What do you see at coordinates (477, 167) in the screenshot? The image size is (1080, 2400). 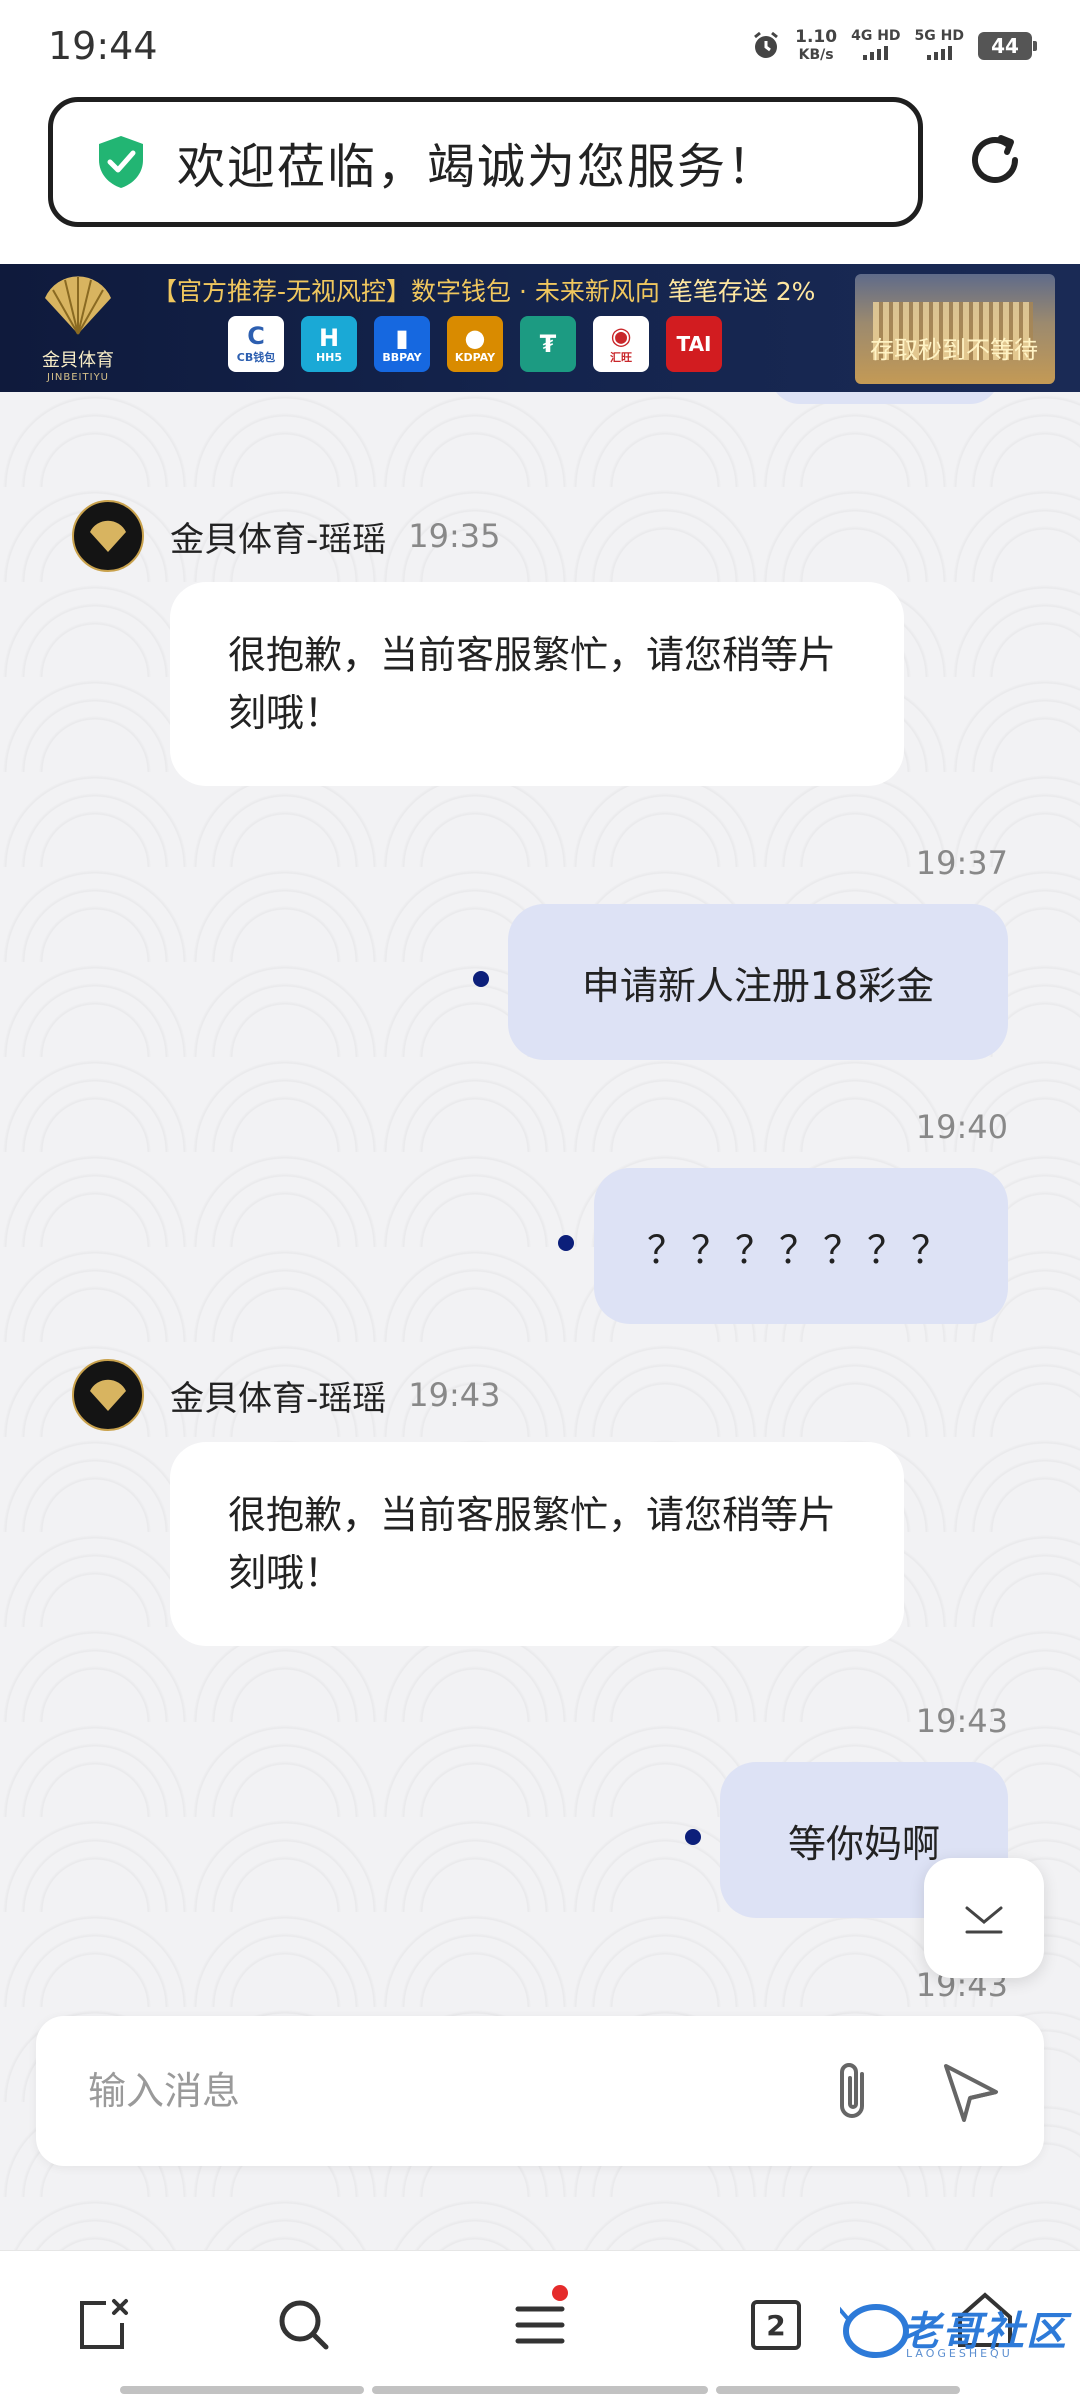 I see `welcome-text: 欢迎莅临，竭诚为您服务！` at bounding box center [477, 167].